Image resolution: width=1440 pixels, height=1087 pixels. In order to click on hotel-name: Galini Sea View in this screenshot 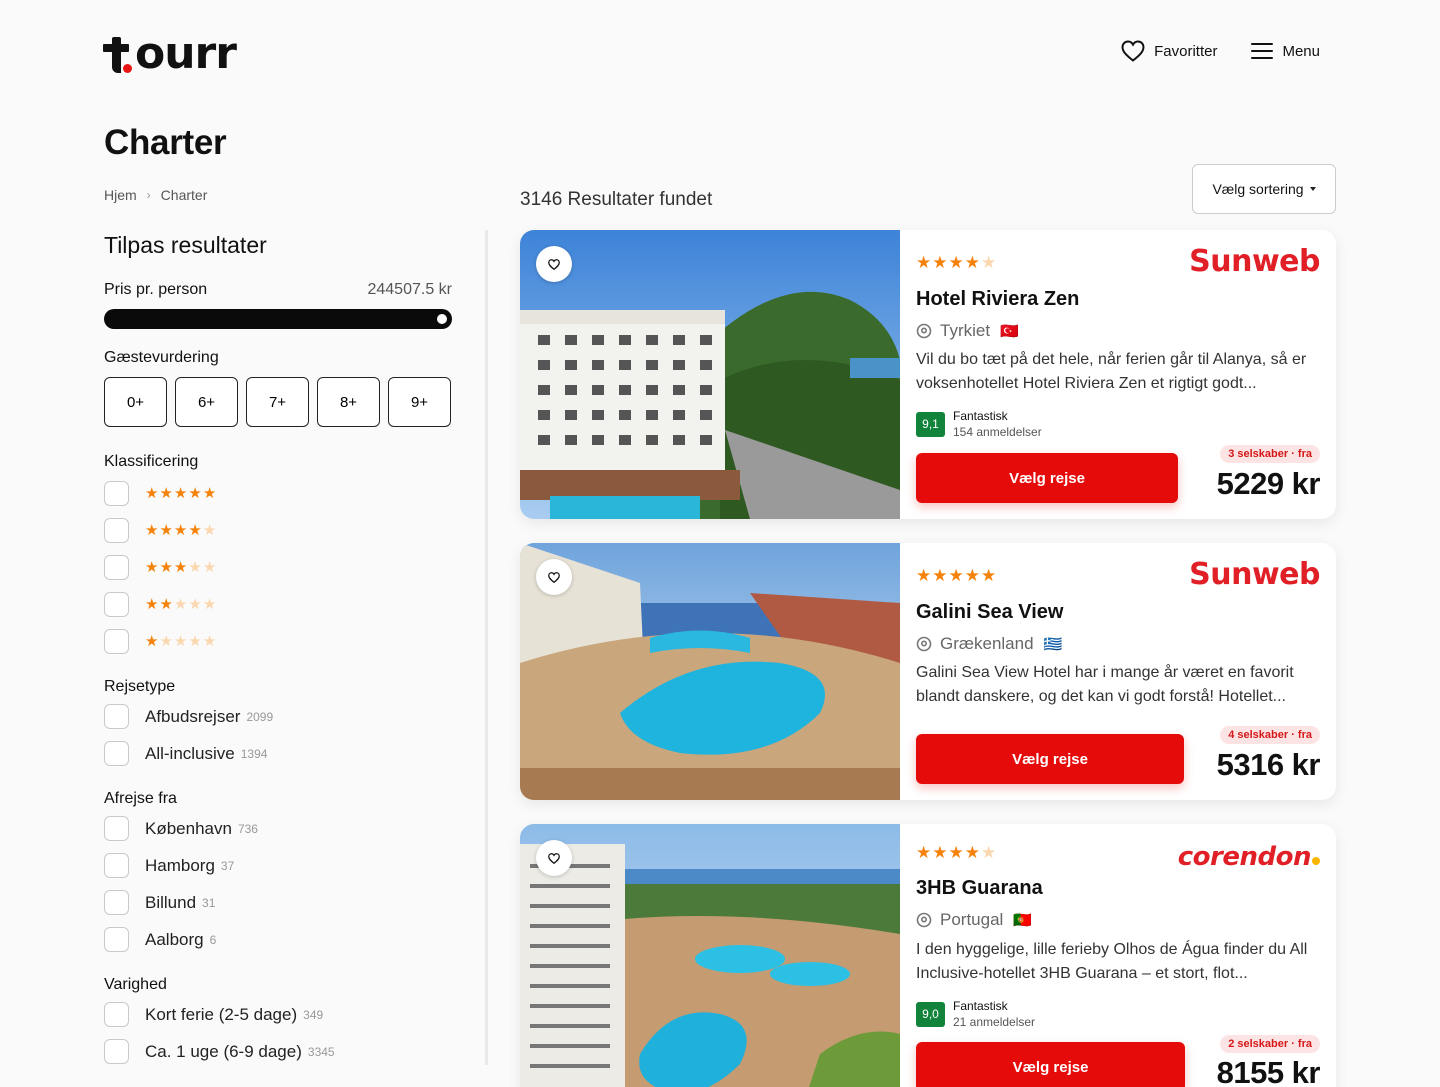, I will do `click(989, 612)`.